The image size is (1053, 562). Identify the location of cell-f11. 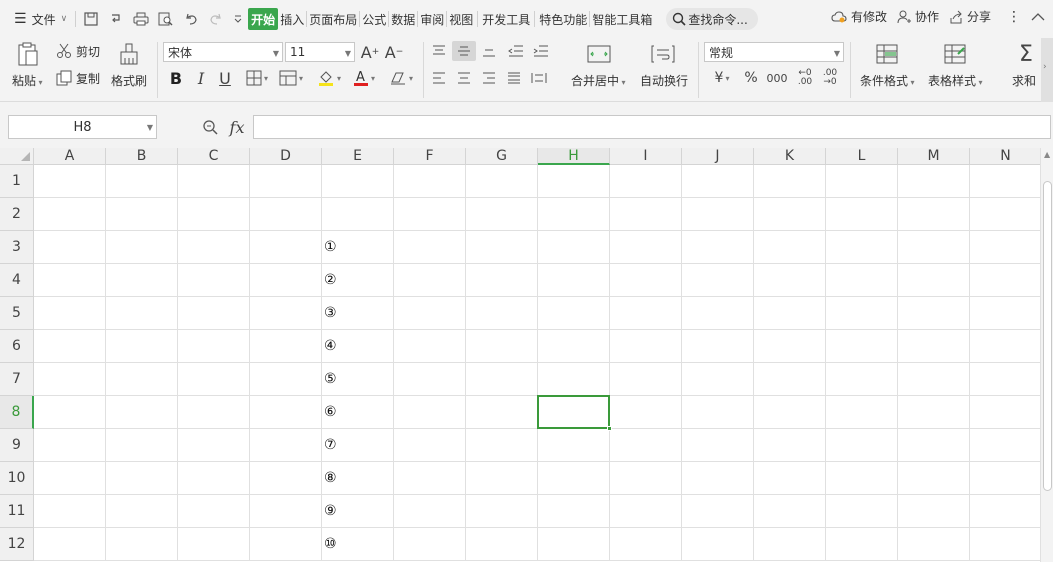
(430, 511).